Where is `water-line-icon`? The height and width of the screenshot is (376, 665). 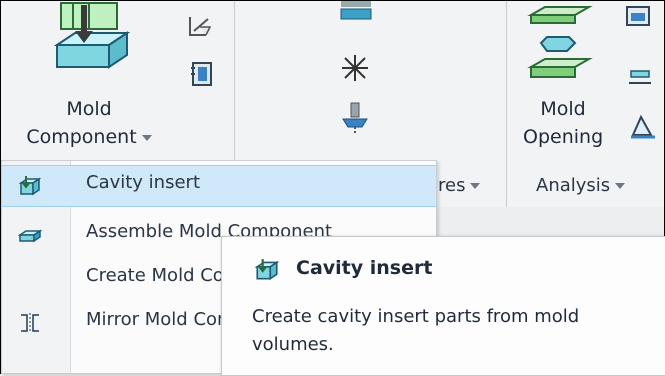
water-line-icon is located at coordinates (355, 118).